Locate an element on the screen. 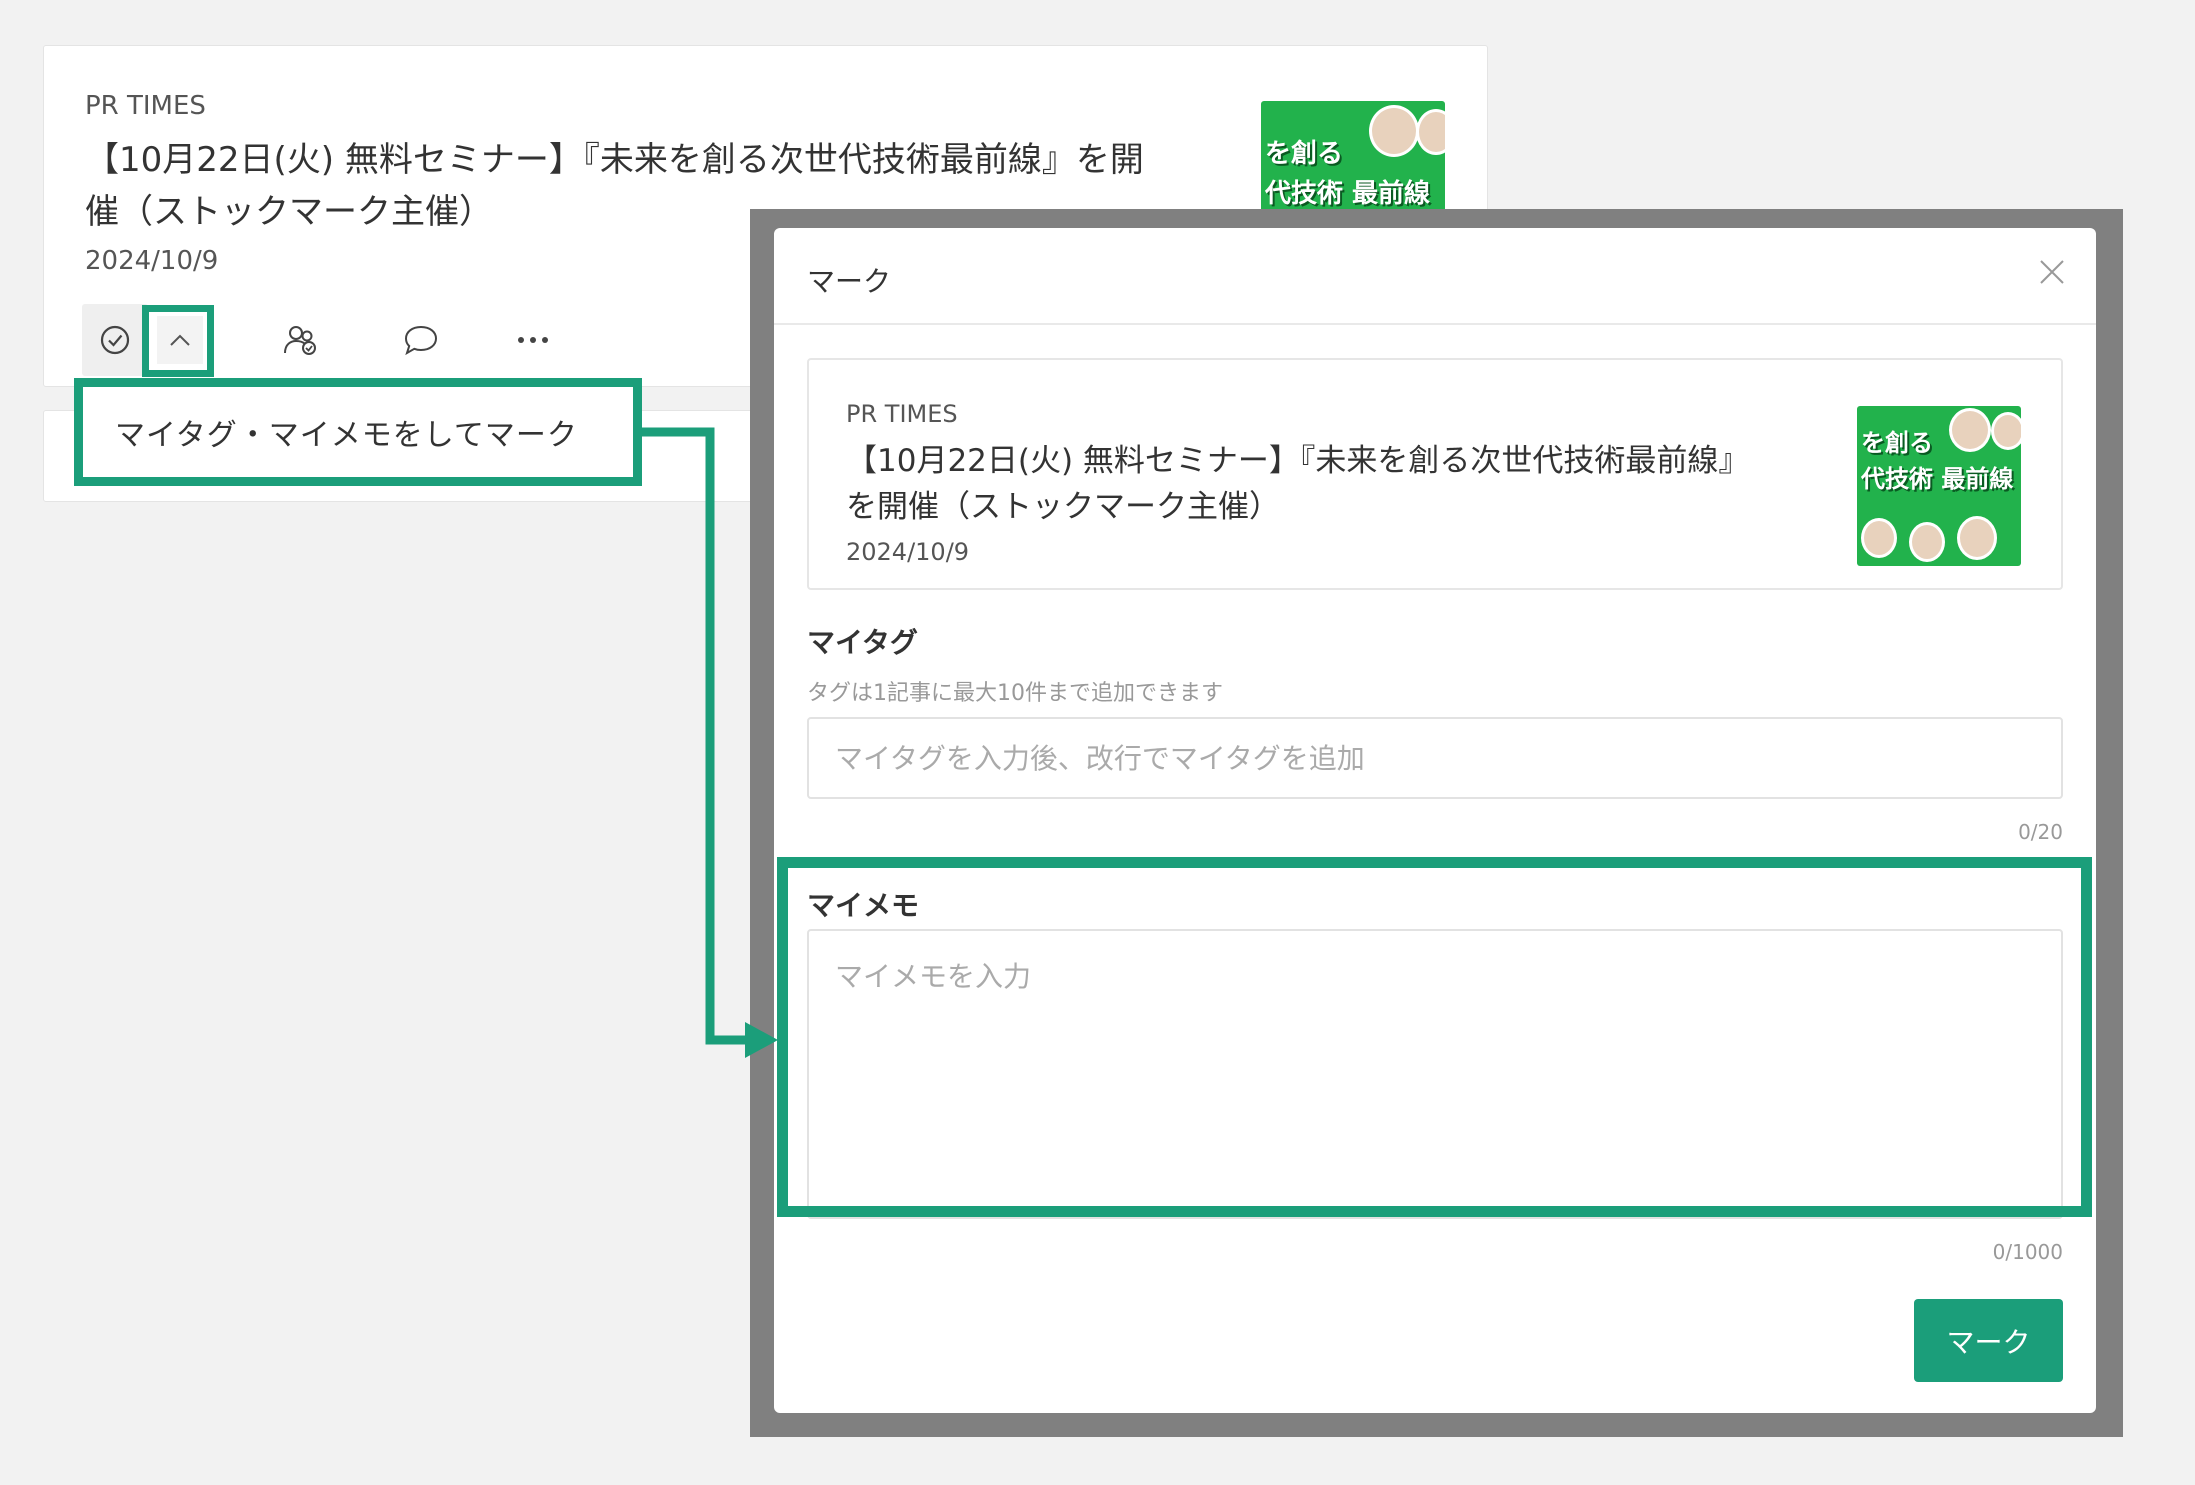  preview-source: PR TIMES is located at coordinates (902, 414).